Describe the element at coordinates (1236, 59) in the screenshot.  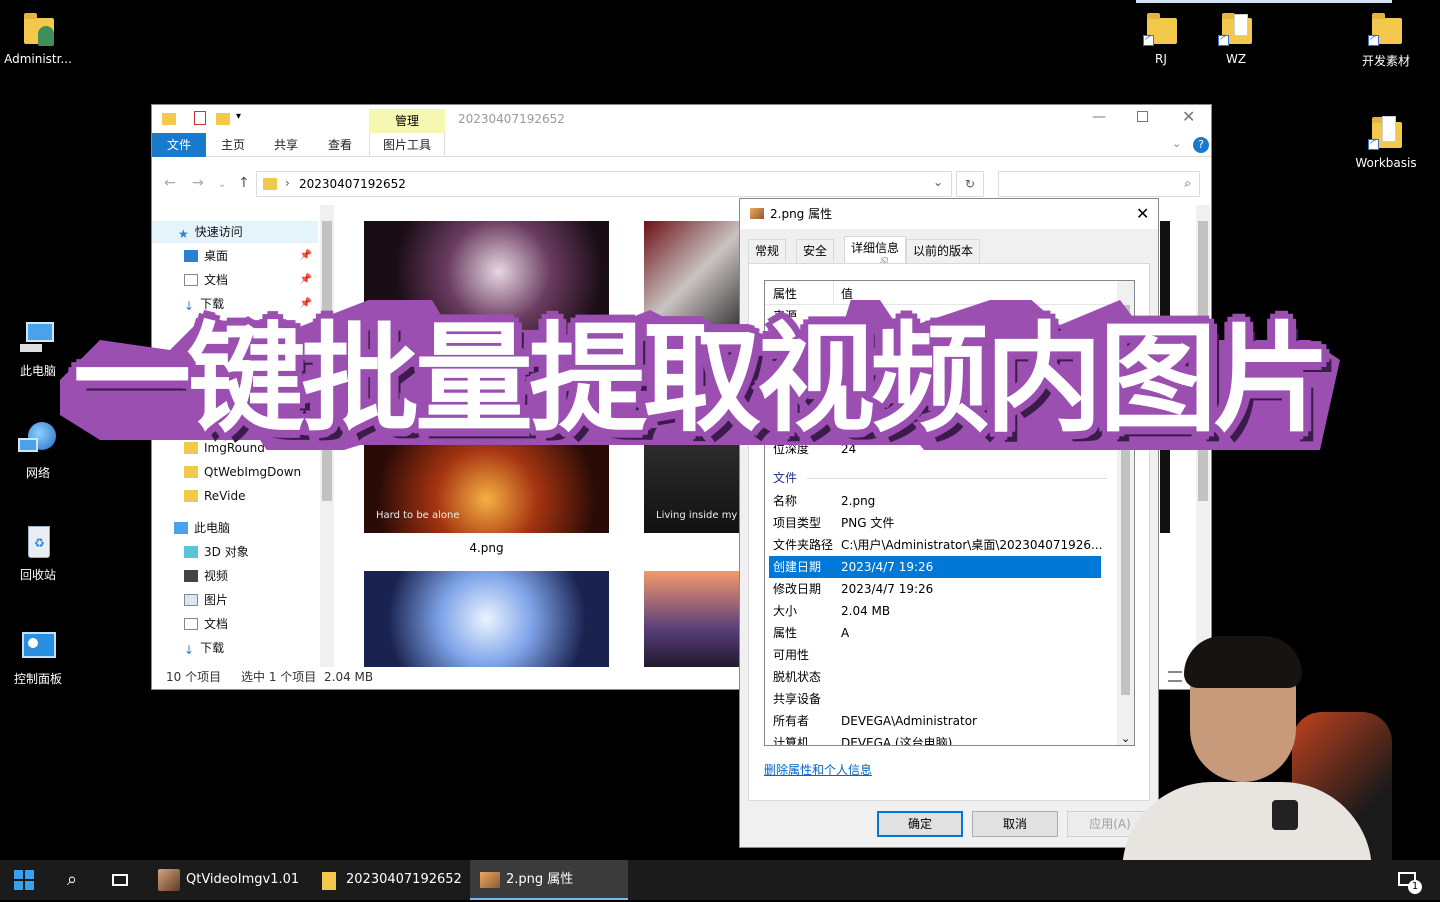
I see `desktop-icon-label: WZ` at that location.